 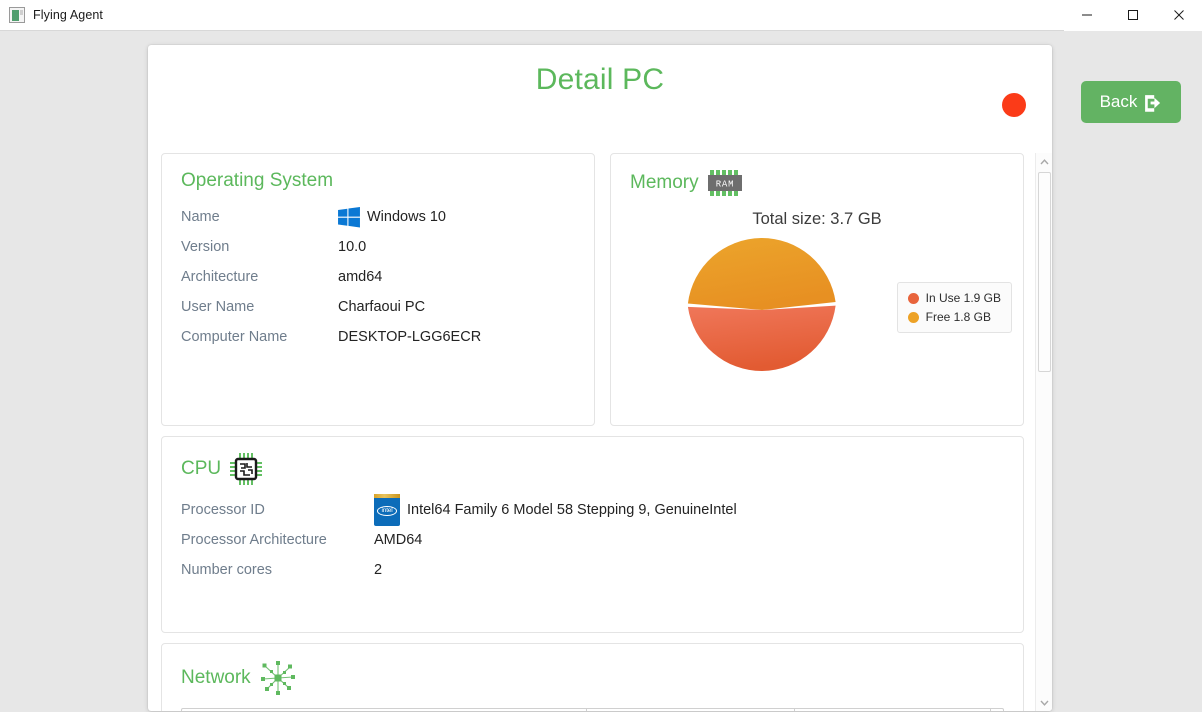 I want to click on network-table, so click(x=592, y=709).